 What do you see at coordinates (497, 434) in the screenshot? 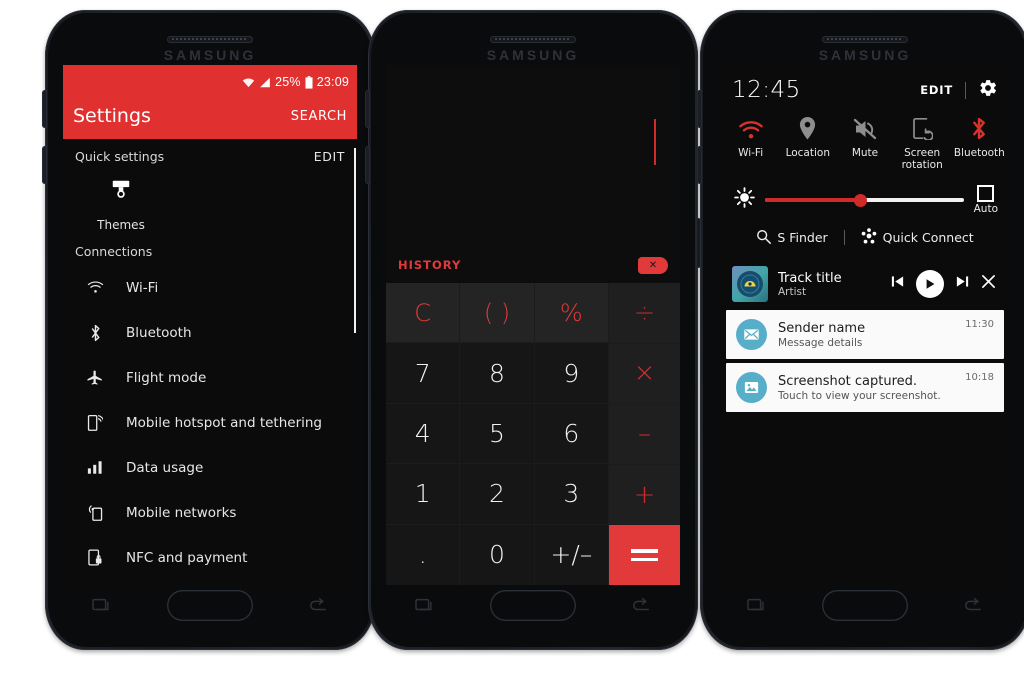
I see `key-5: 5` at bounding box center [497, 434].